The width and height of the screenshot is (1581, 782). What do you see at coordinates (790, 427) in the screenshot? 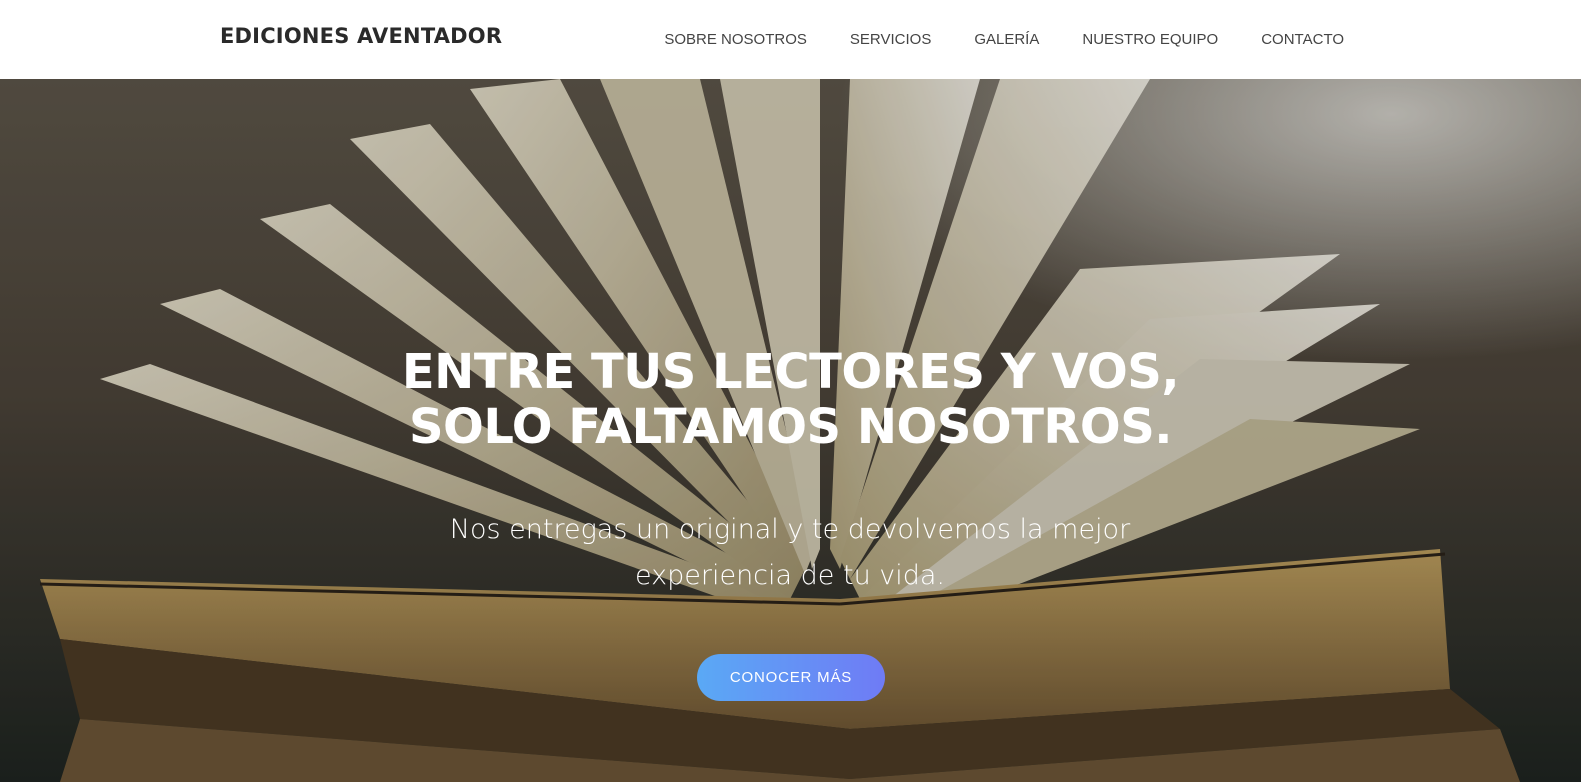
I see `hero-headline-line-2: SOLO FALTAMOS NOSOTROS.` at bounding box center [790, 427].